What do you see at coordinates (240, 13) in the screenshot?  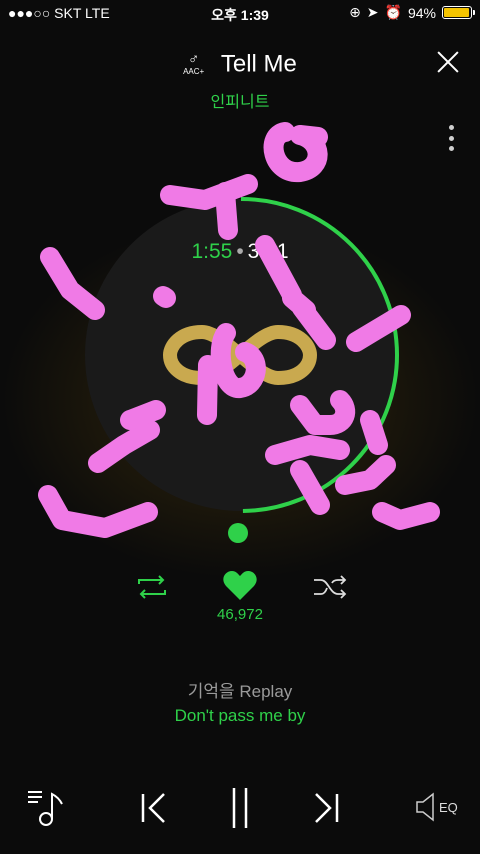 I see `status-bar: ●●●○○ SKT LTE 오후 1:39 ⊕ ➤ ⏰ 94%` at bounding box center [240, 13].